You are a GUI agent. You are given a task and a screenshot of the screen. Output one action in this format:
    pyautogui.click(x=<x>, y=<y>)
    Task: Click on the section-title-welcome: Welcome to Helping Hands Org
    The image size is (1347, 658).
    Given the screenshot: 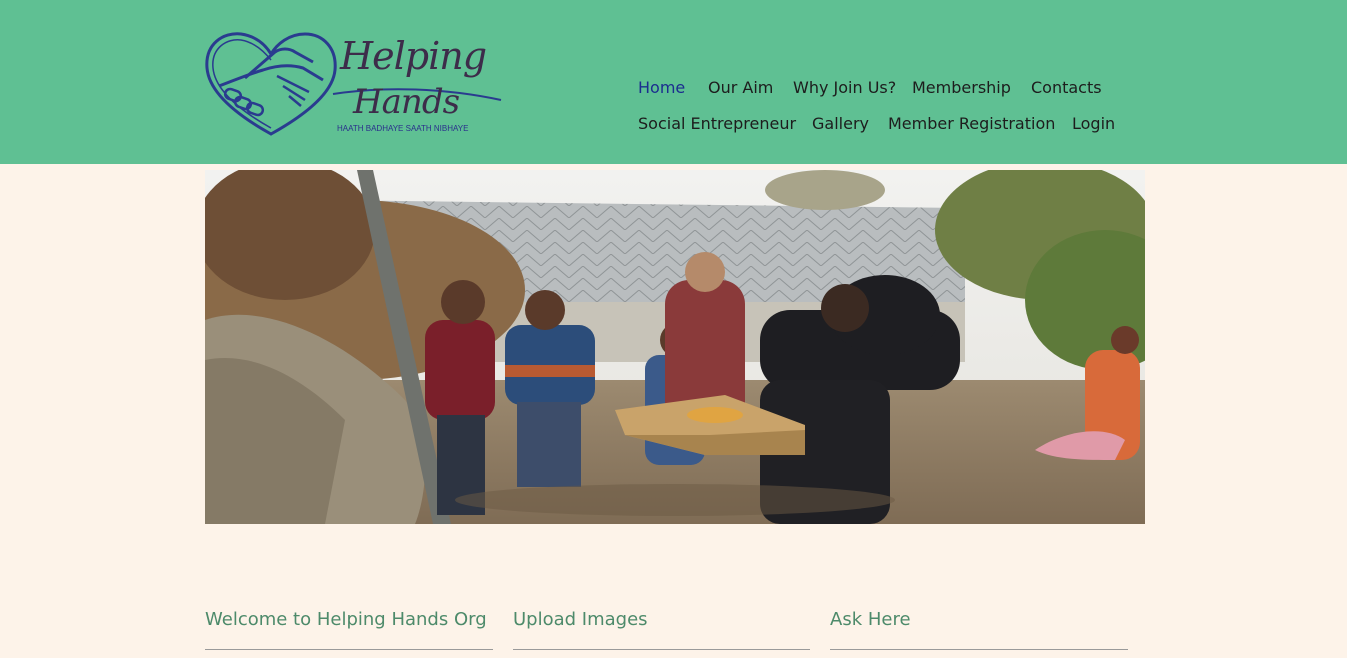 What is the action you would take?
    pyautogui.click(x=346, y=619)
    